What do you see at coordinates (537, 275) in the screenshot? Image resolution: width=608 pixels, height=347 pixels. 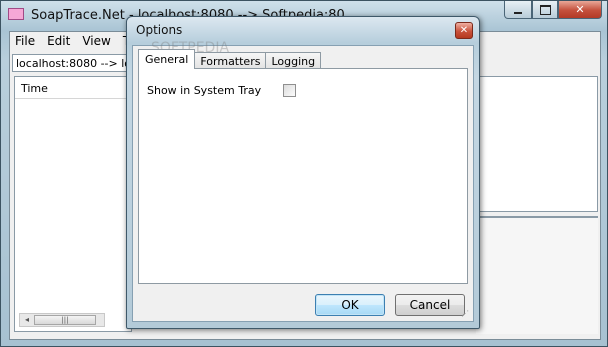 I see `response-view-panel` at bounding box center [537, 275].